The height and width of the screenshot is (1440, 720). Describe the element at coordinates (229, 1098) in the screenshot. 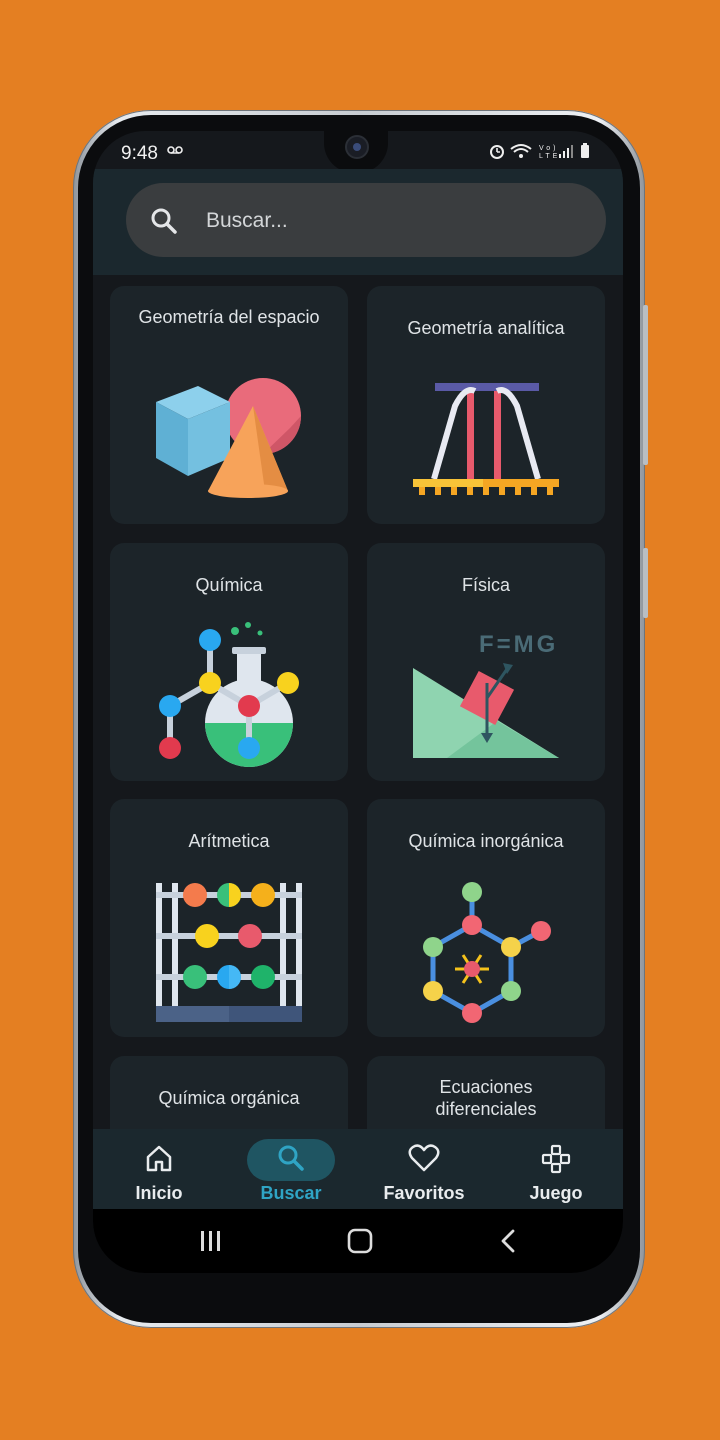

I see `category-title: Química orgánica` at that location.